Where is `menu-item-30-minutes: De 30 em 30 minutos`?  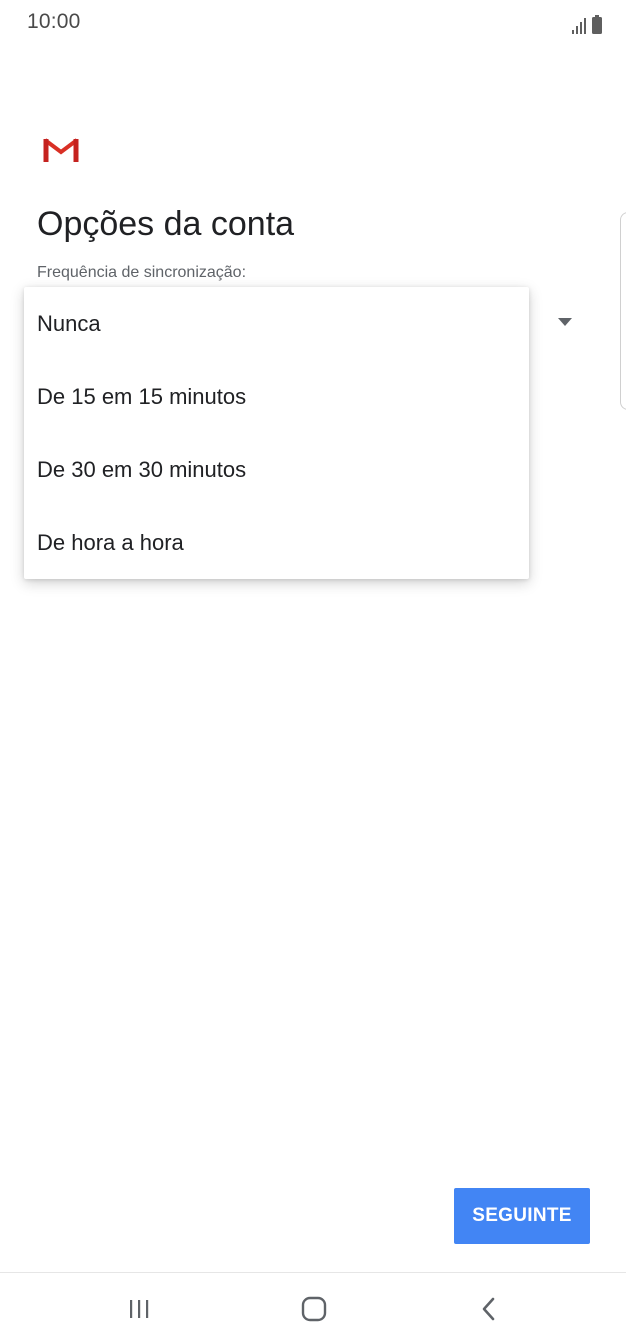 menu-item-30-minutes: De 30 em 30 minutos is located at coordinates (276, 469).